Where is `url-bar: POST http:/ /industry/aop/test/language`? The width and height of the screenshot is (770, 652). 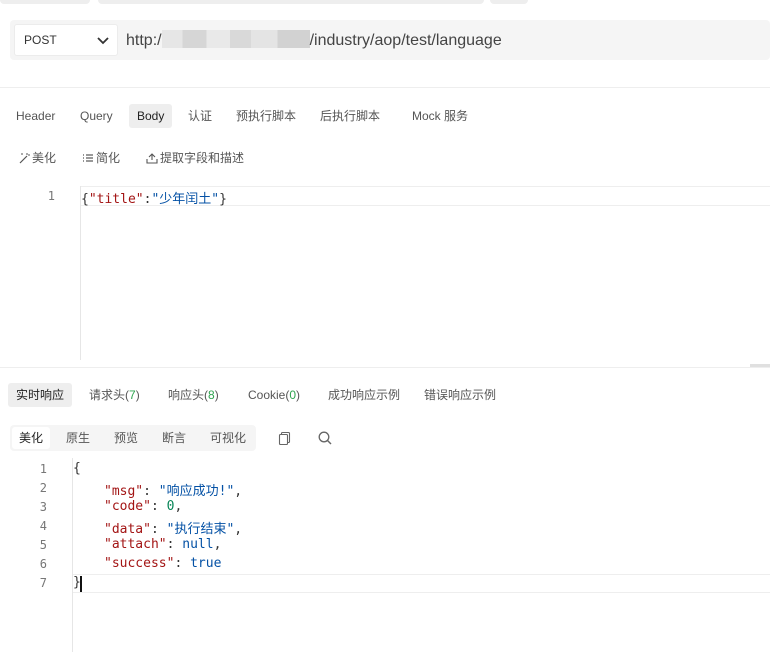
url-bar: POST http:/ /industry/aop/test/language is located at coordinates (390, 40).